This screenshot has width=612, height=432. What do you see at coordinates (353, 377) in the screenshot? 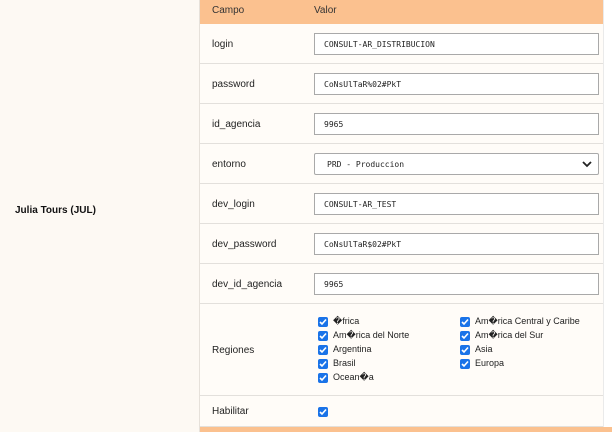
I see `region-label: Ocean�a` at bounding box center [353, 377].